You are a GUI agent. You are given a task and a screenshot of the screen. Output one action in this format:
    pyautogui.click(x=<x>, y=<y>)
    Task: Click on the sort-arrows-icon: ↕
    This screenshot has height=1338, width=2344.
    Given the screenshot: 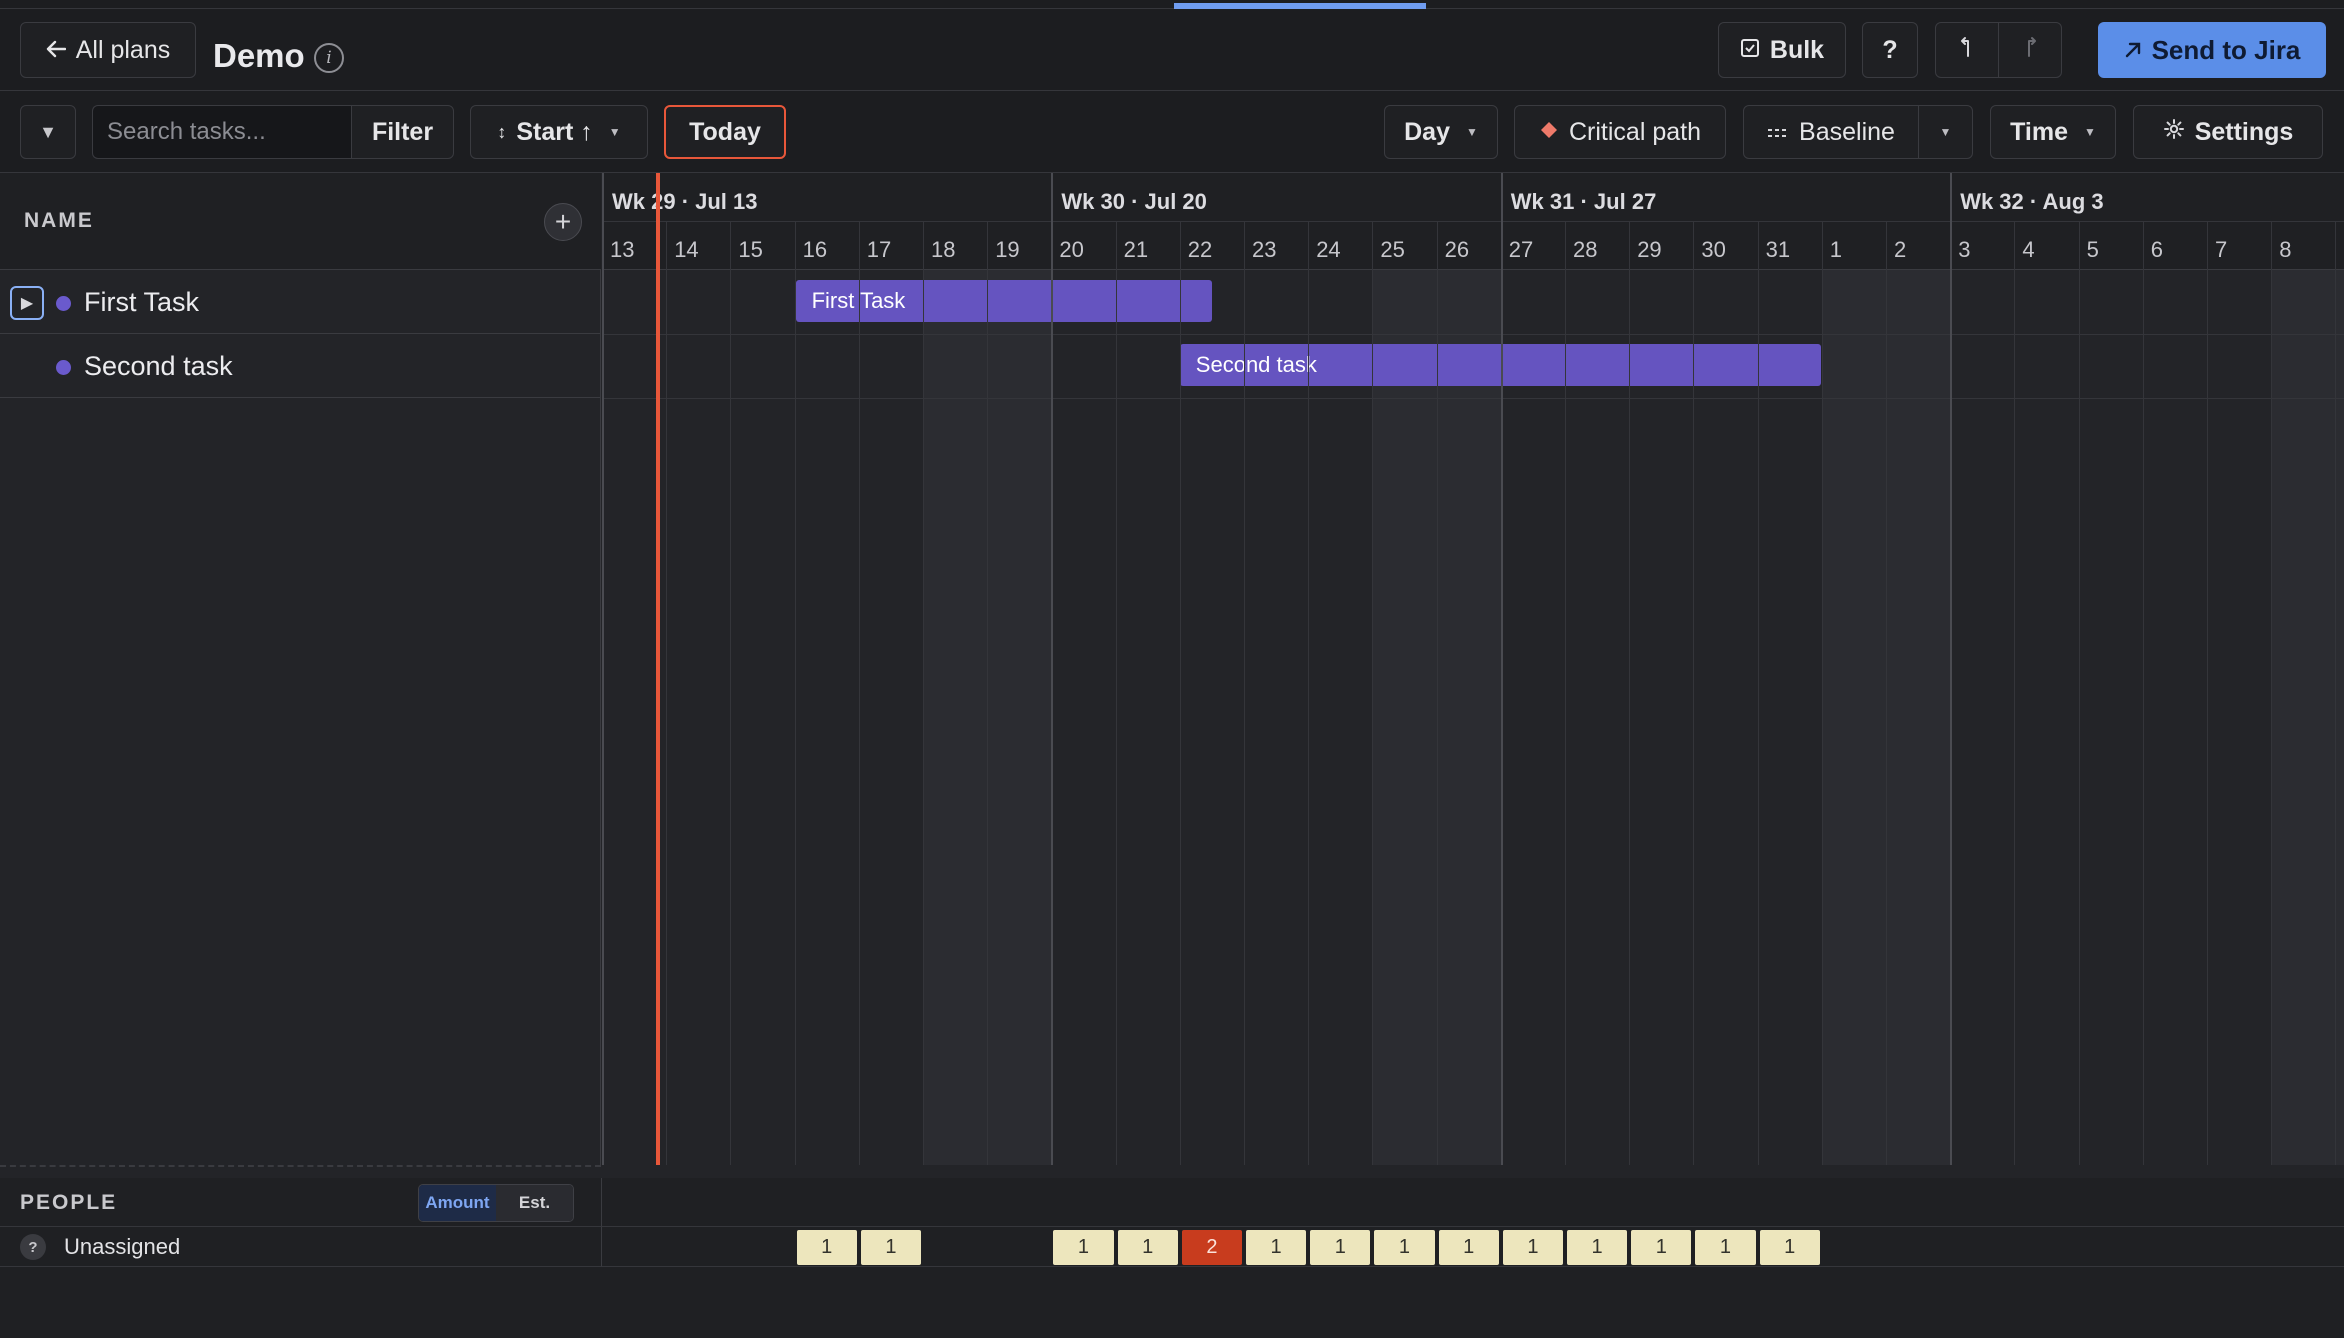 What is the action you would take?
    pyautogui.click(x=502, y=131)
    